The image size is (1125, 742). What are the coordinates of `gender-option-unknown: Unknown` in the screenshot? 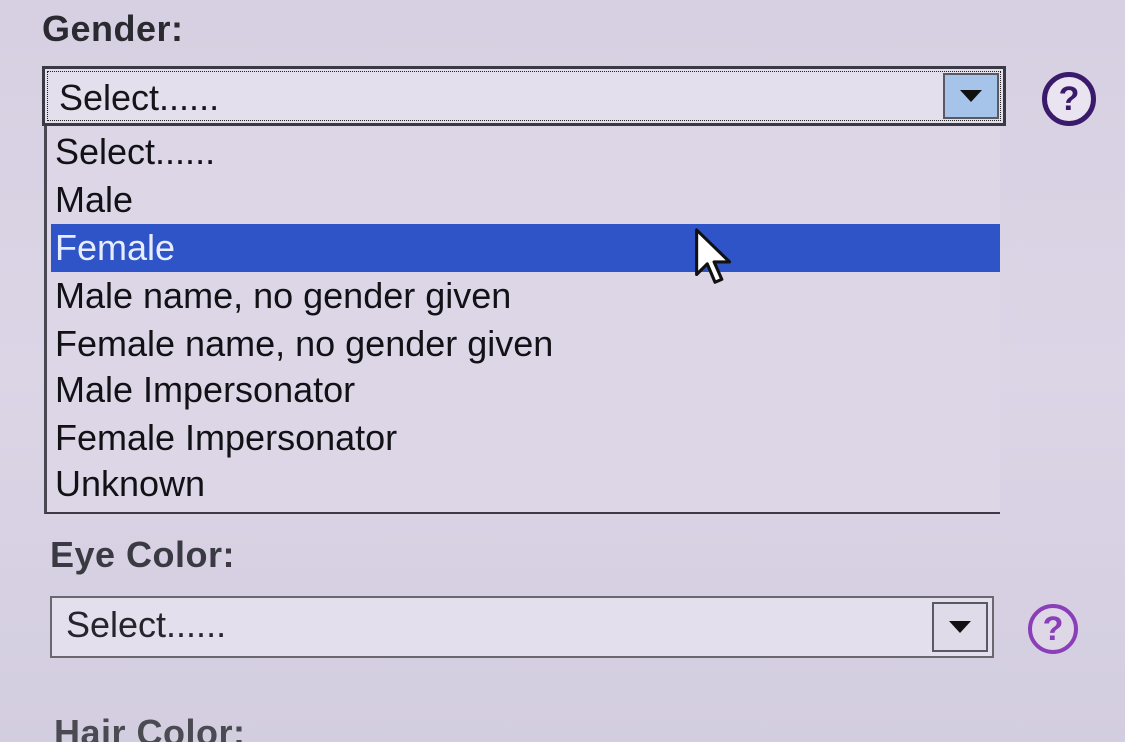 It's located at (525, 484).